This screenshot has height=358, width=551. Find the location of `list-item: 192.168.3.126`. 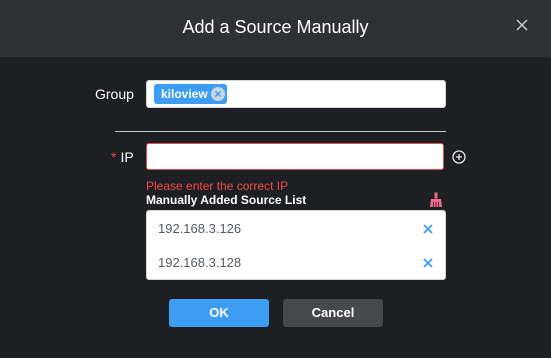

list-item: 192.168.3.126 is located at coordinates (296, 228).